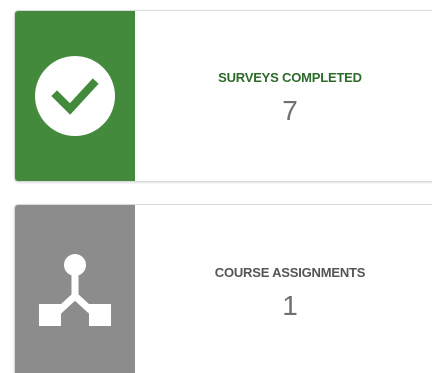  I want to click on checkmark-circle-icon, so click(75, 96).